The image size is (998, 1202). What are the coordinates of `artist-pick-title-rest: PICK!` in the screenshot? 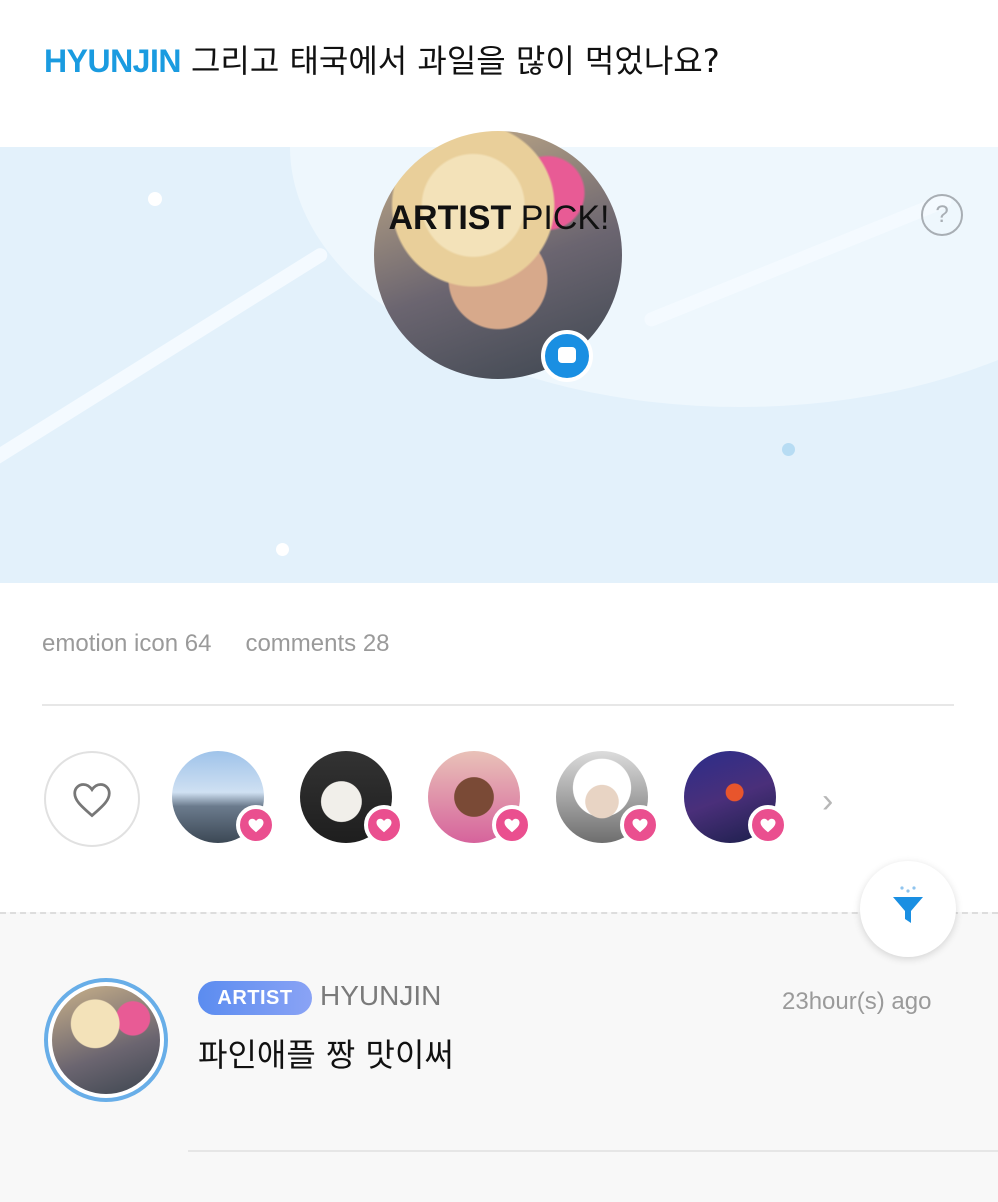 It's located at (565, 218).